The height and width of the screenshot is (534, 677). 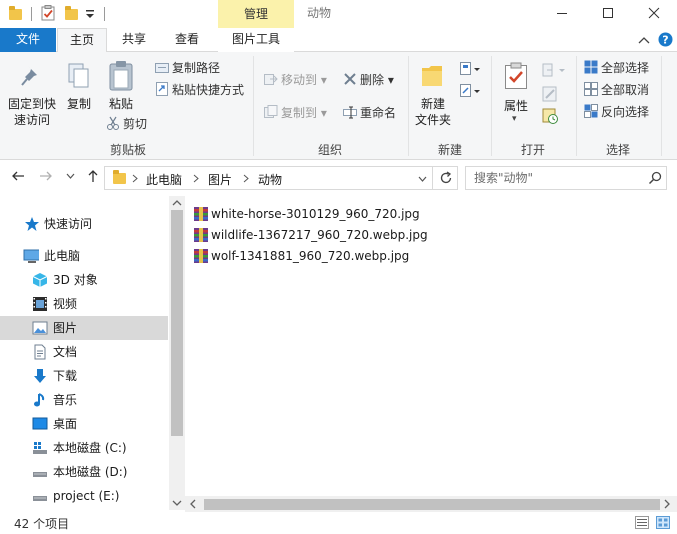 What do you see at coordinates (84, 352) in the screenshot?
I see `nav-documents: 文档` at bounding box center [84, 352].